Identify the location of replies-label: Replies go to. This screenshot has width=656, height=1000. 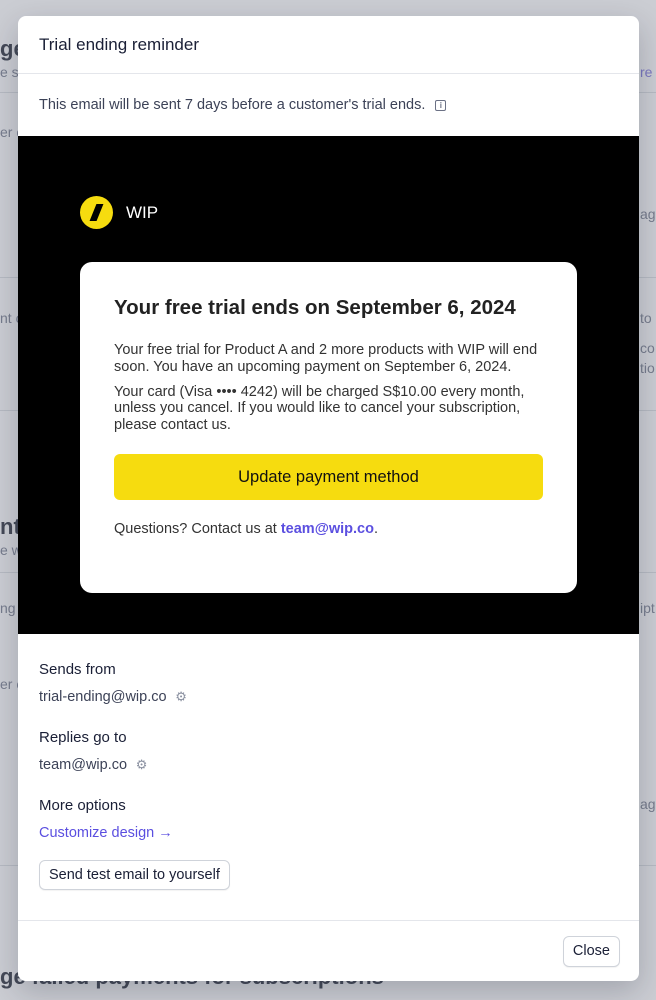
(83, 737).